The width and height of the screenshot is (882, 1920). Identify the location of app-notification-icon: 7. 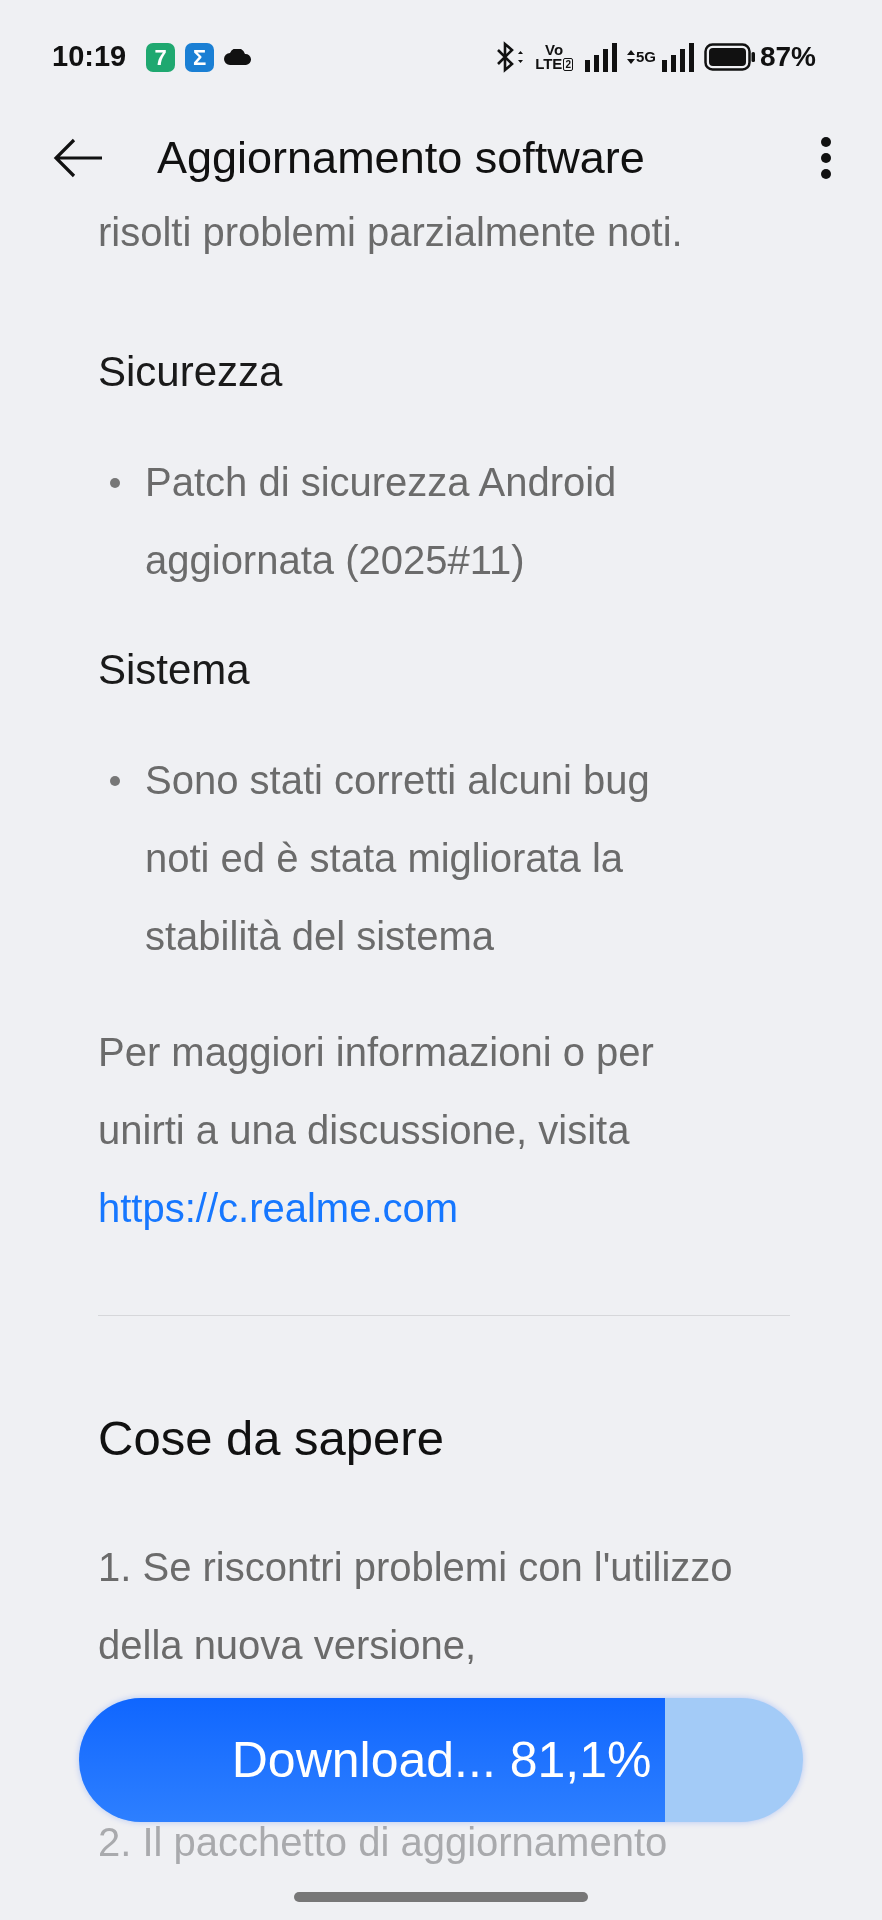
(161, 57).